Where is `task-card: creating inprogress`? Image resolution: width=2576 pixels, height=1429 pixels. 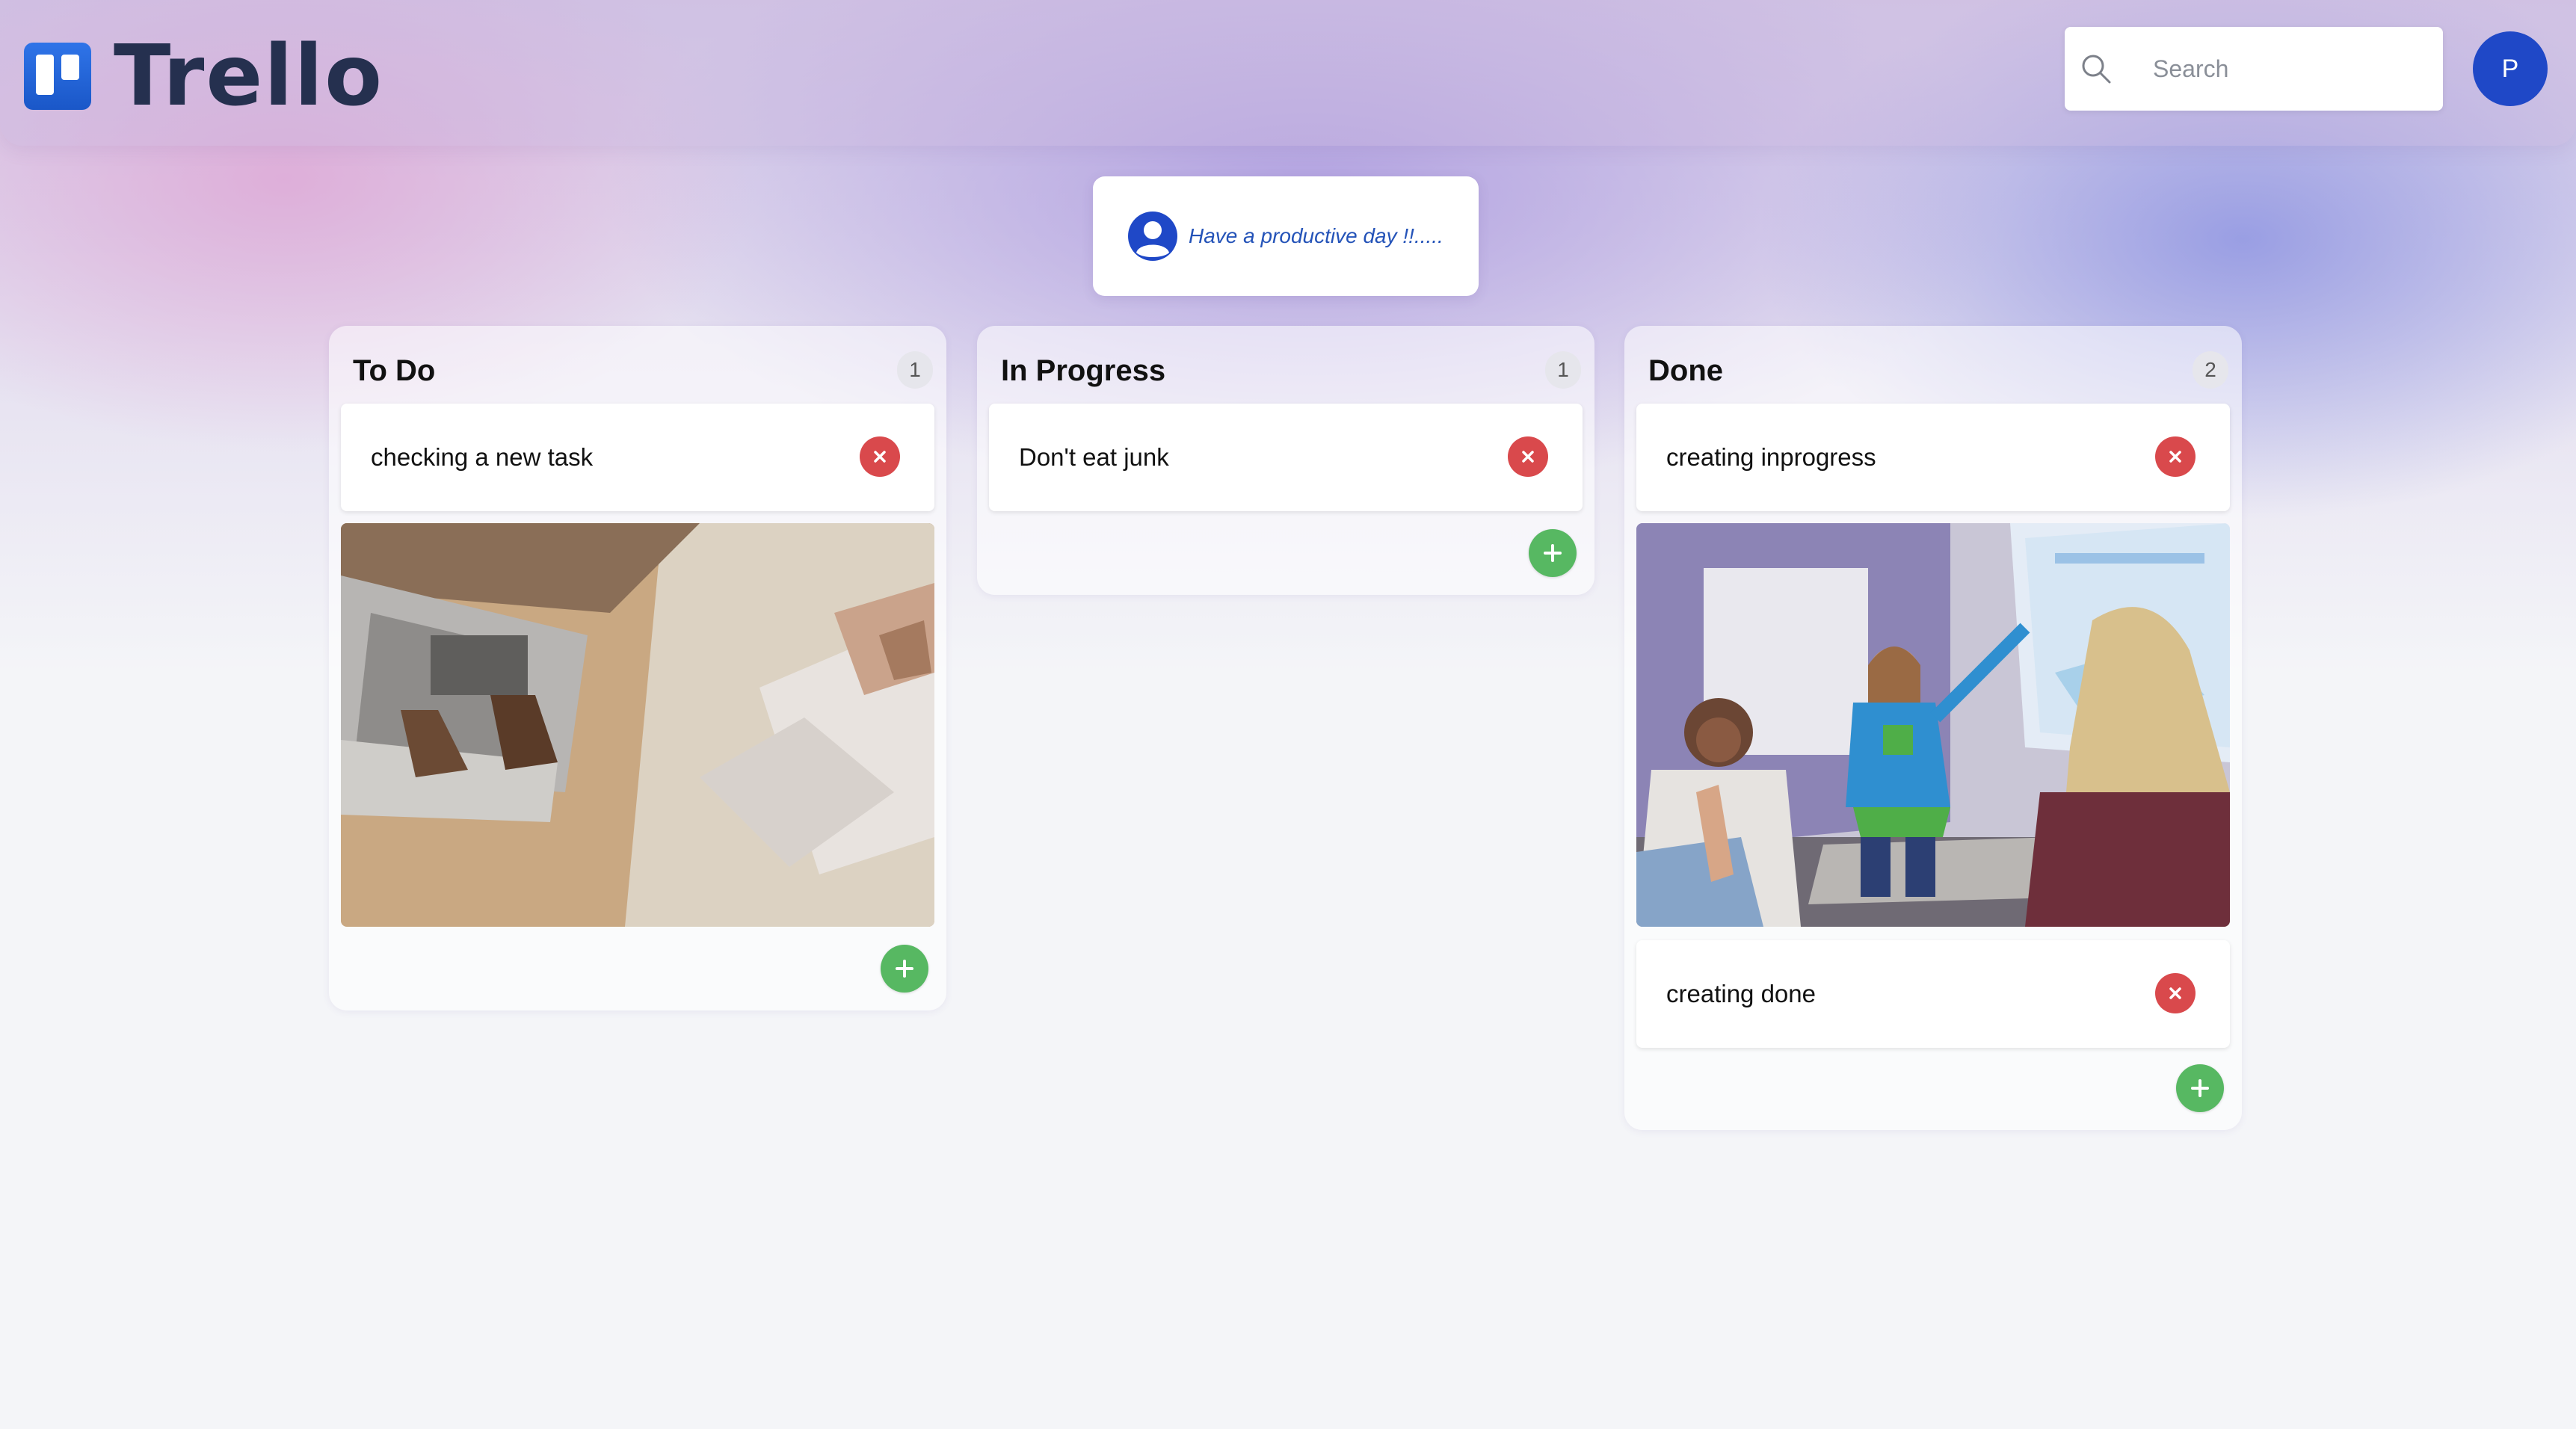 task-card: creating inprogress is located at coordinates (1933, 458).